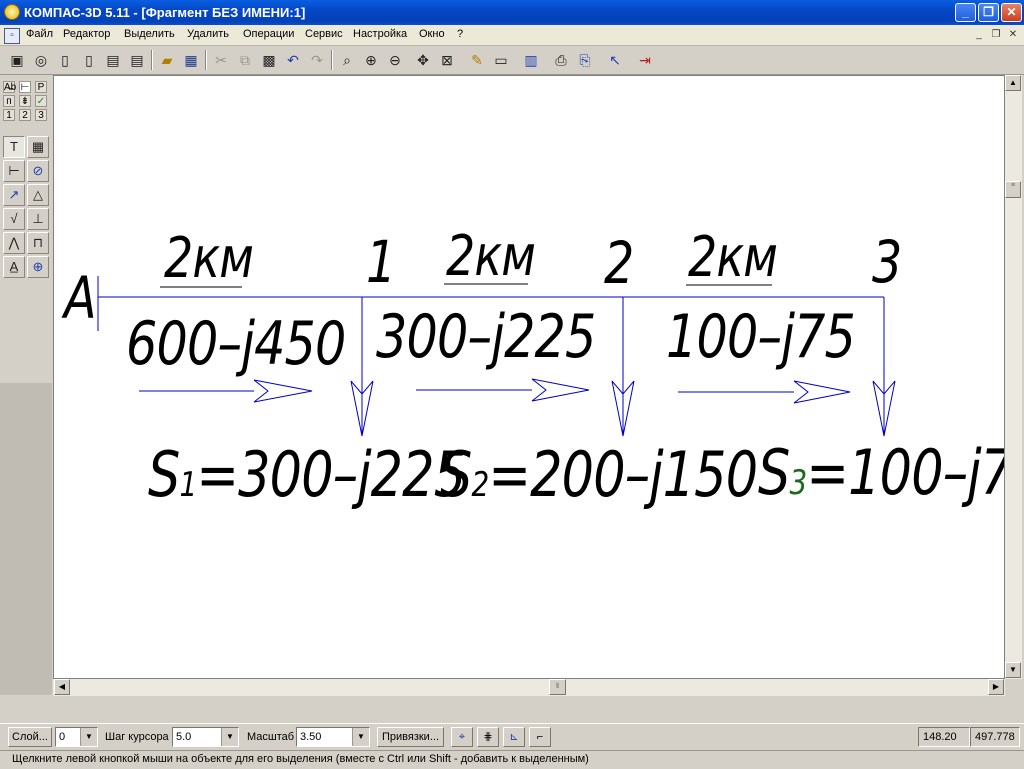 The width and height of the screenshot is (1024, 769). Describe the element at coordinates (14, 267) in the screenshot. I see `tolerance-icon: A̲` at that location.